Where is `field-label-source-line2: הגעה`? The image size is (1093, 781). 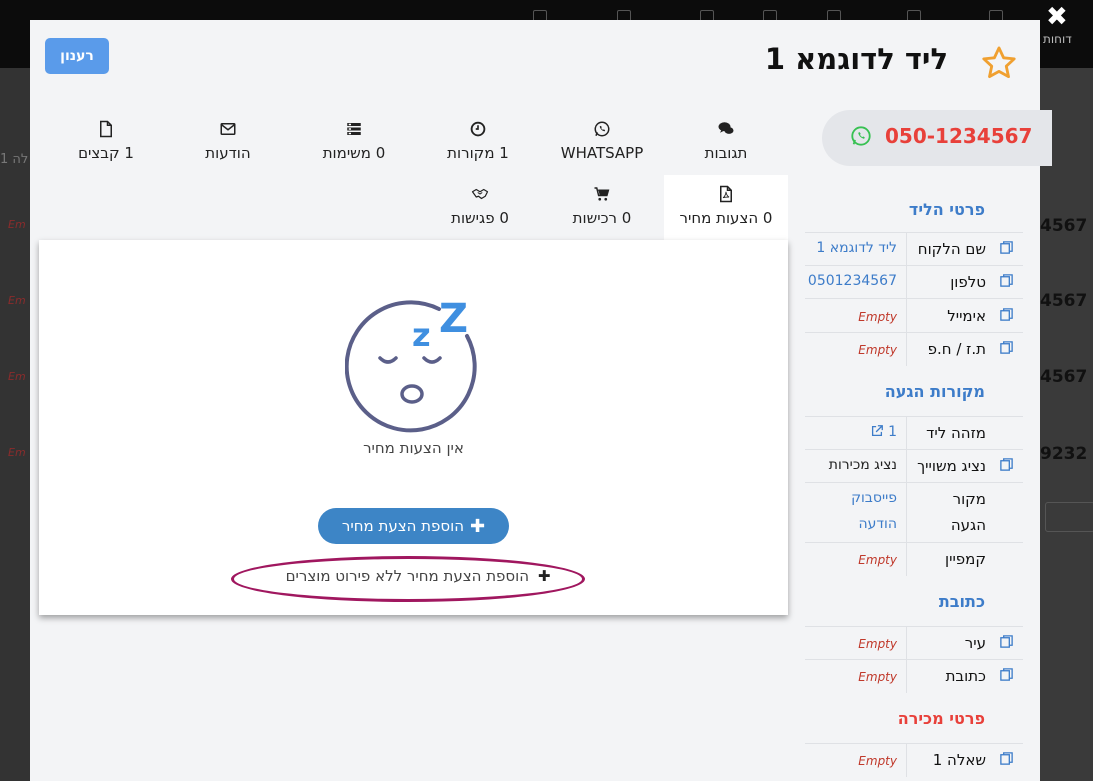 field-label-source-line2: הגעה is located at coordinates (968, 525).